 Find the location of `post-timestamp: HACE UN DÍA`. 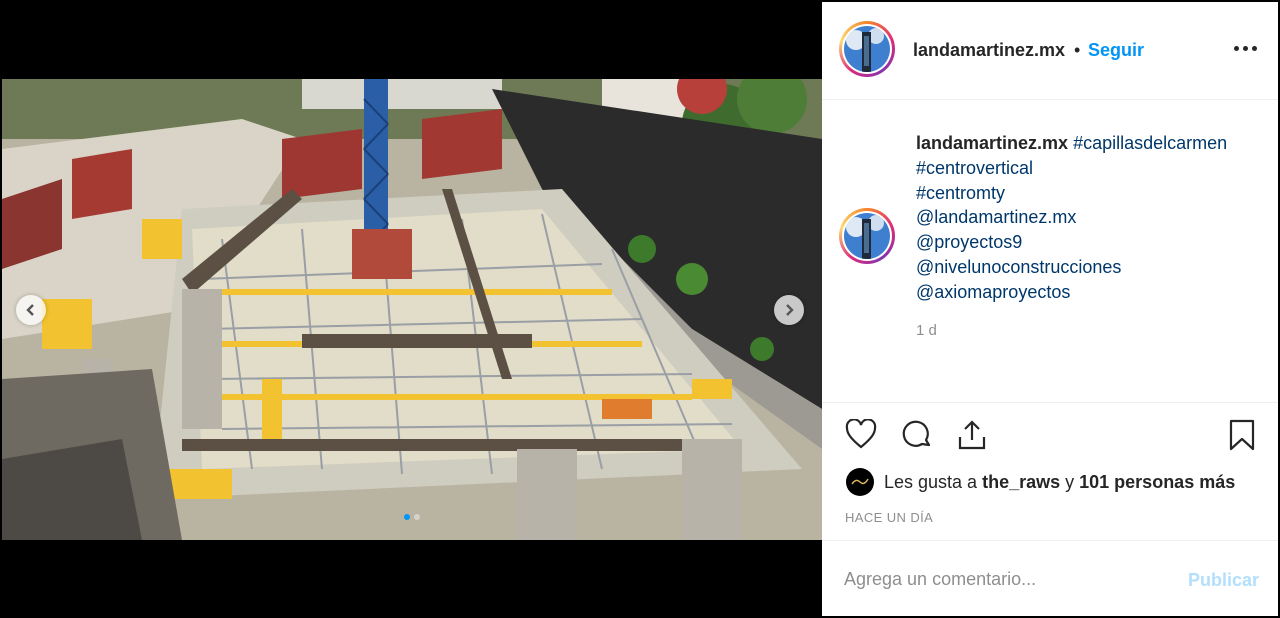

post-timestamp: HACE UN DÍA is located at coordinates (889, 517).